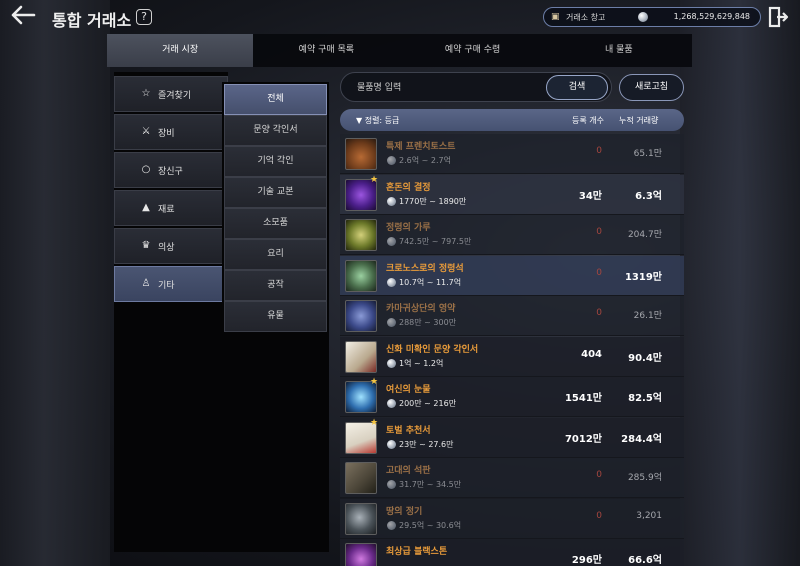  What do you see at coordinates (24, 17) in the screenshot?
I see `back-arrow-icon` at bounding box center [24, 17].